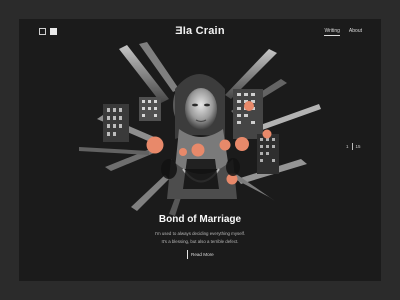 The height and width of the screenshot is (300, 400). What do you see at coordinates (200, 219) in the screenshot?
I see `post-title: Bond of Marriage` at bounding box center [200, 219].